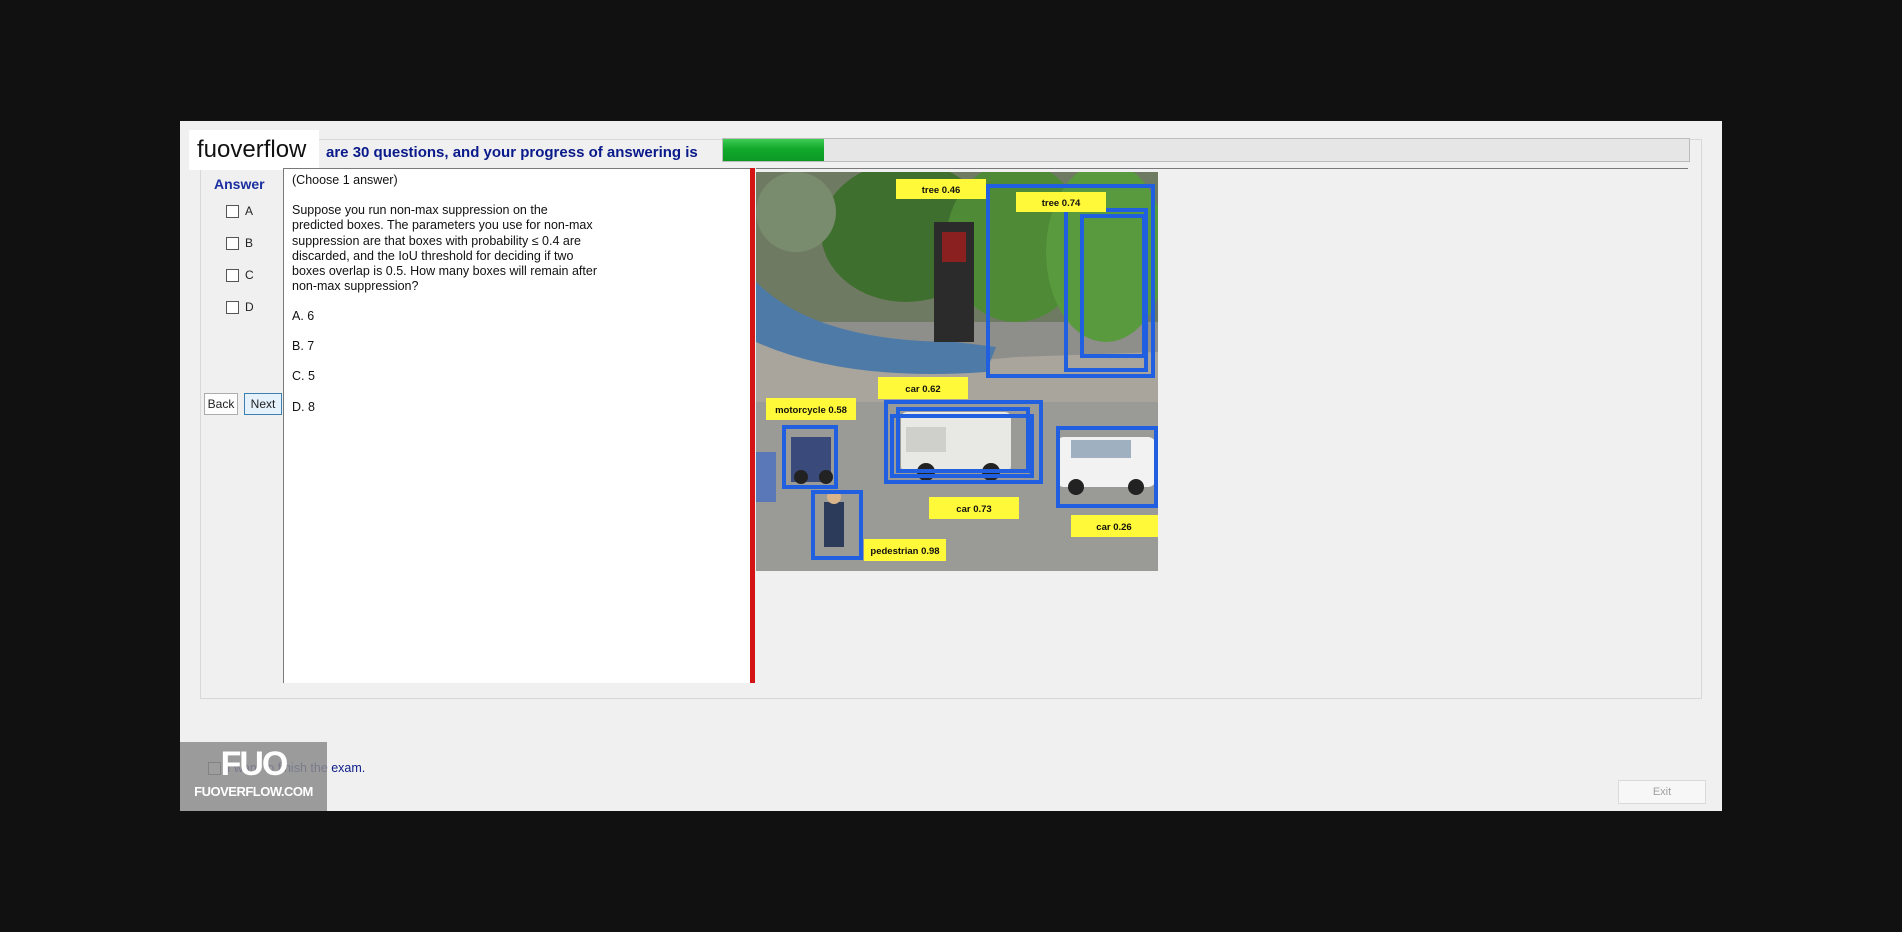  Describe the element at coordinates (232, 211) in the screenshot. I see `choice-a-checkbox` at that location.